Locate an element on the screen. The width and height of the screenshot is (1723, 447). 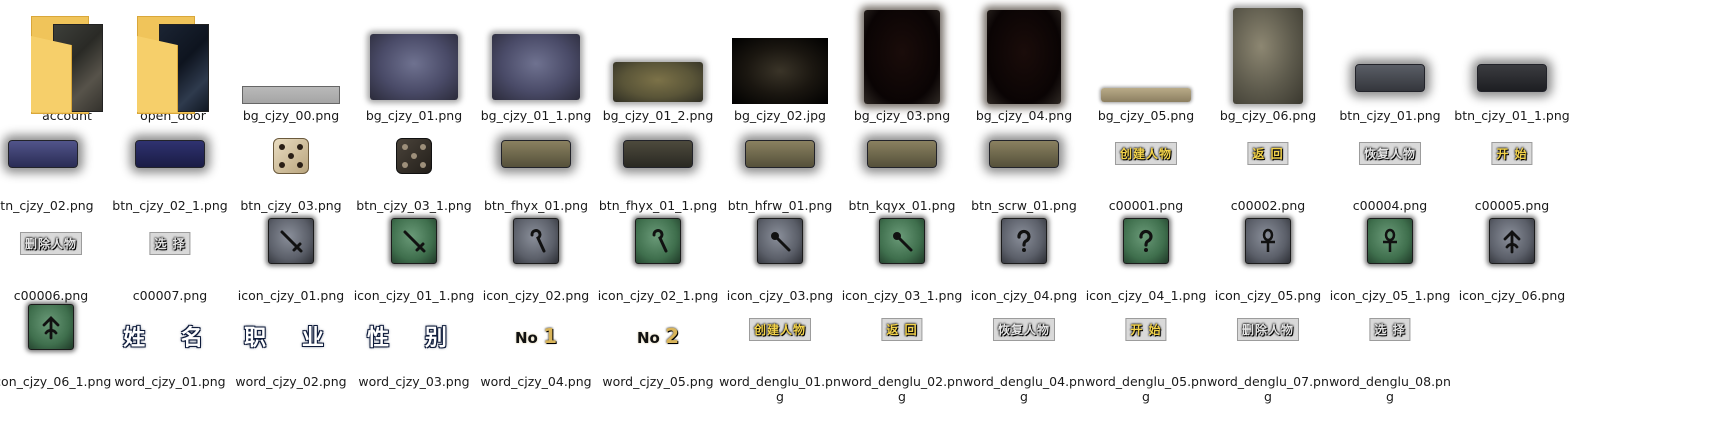
file-item-bg-cjzy-03: bg_cjzy_03.png is located at coordinates (902, 61).